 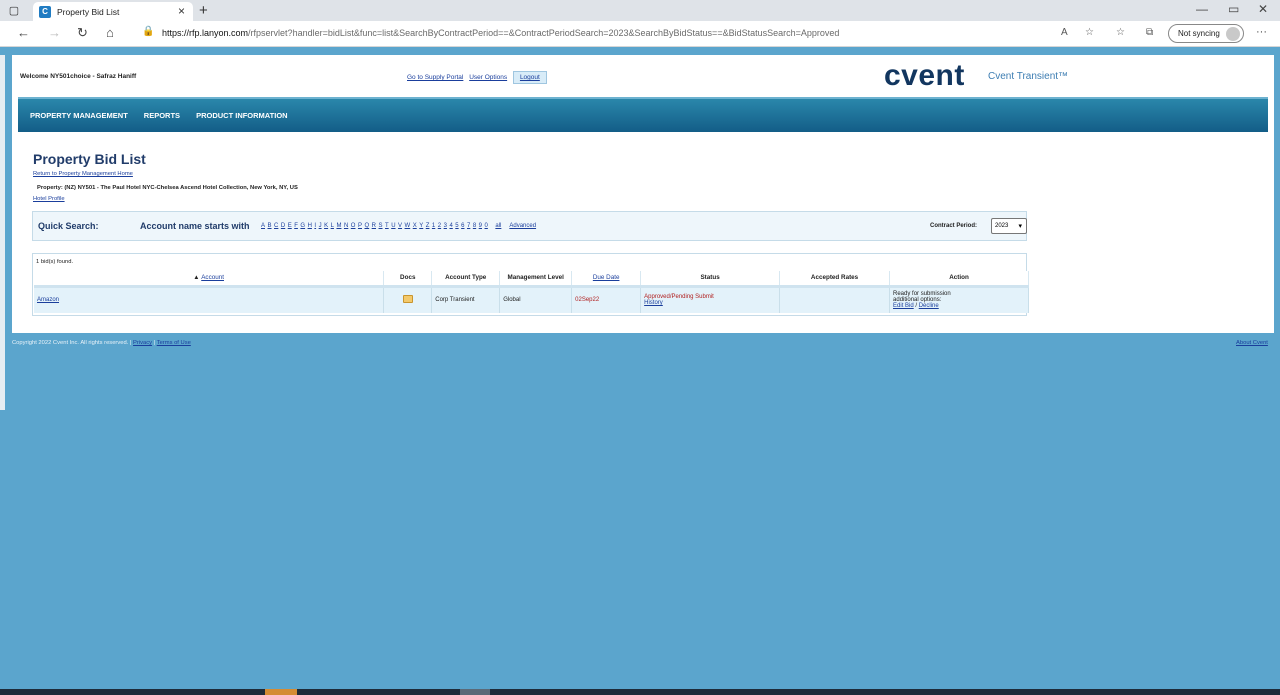 What do you see at coordinates (276, 226) in the screenshot?
I see `letter-link: C` at bounding box center [276, 226].